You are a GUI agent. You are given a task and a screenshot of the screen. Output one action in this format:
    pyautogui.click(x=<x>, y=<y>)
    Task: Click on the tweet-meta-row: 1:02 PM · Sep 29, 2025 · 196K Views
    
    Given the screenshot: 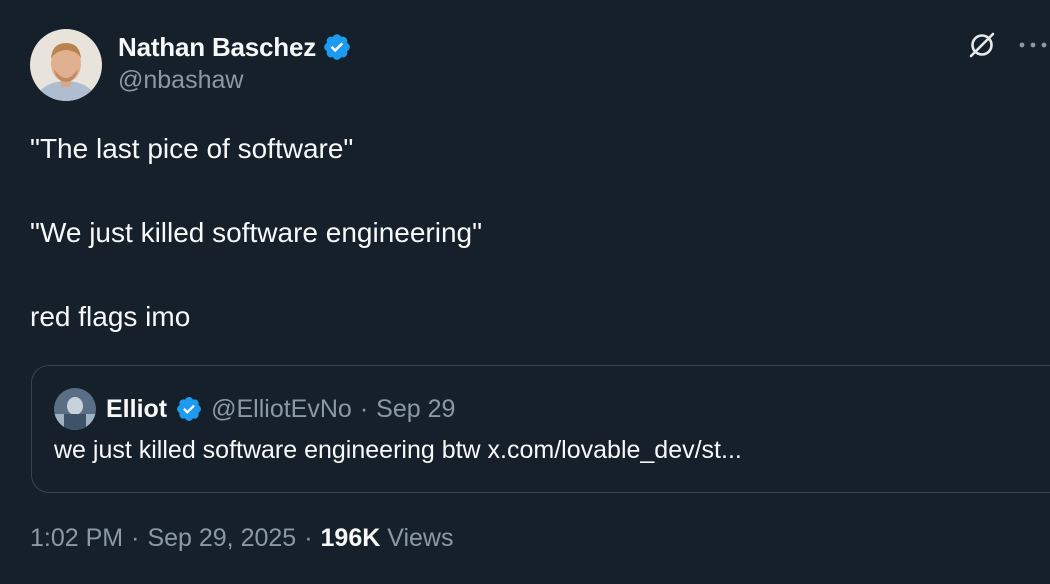 What is the action you would take?
    pyautogui.click(x=241, y=538)
    